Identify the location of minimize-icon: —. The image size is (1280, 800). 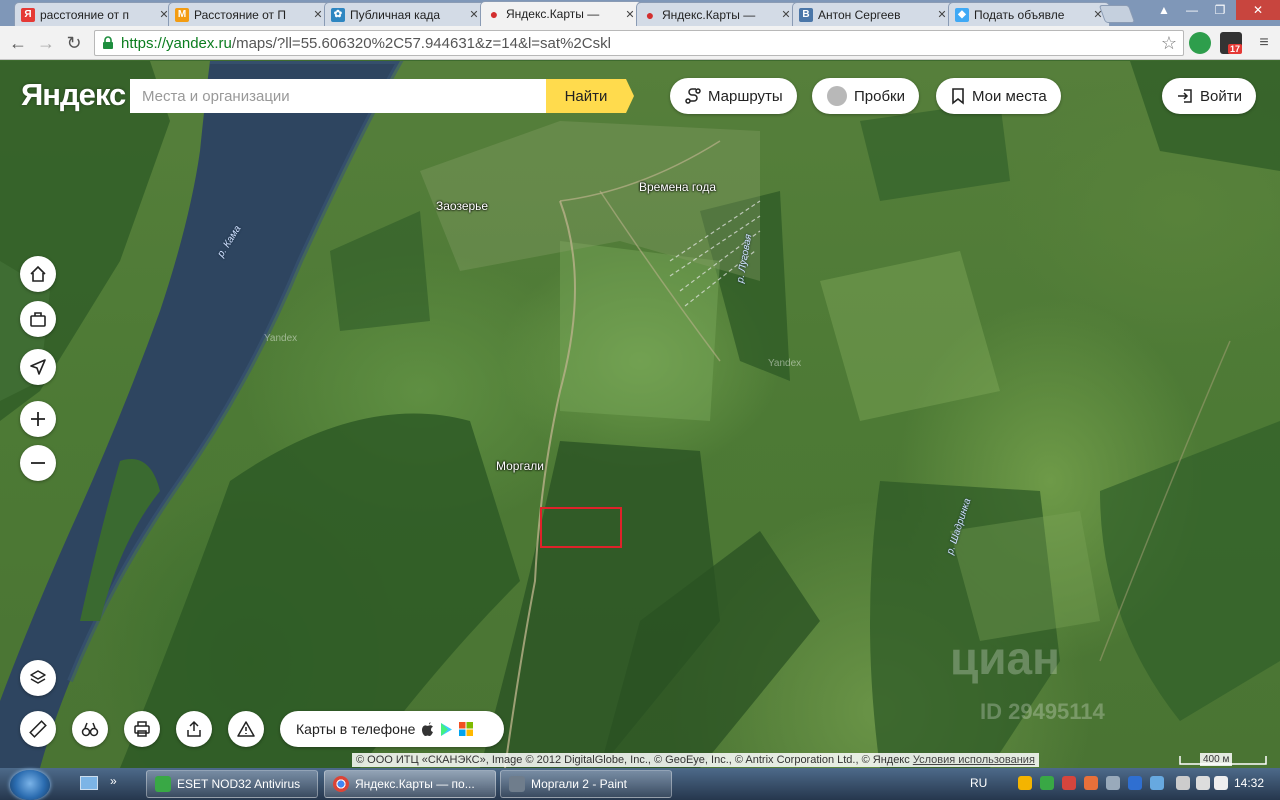
(1192, 10).